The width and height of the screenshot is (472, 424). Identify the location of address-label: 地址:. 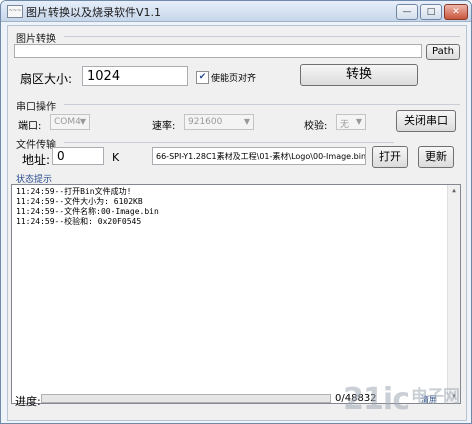
(36, 160).